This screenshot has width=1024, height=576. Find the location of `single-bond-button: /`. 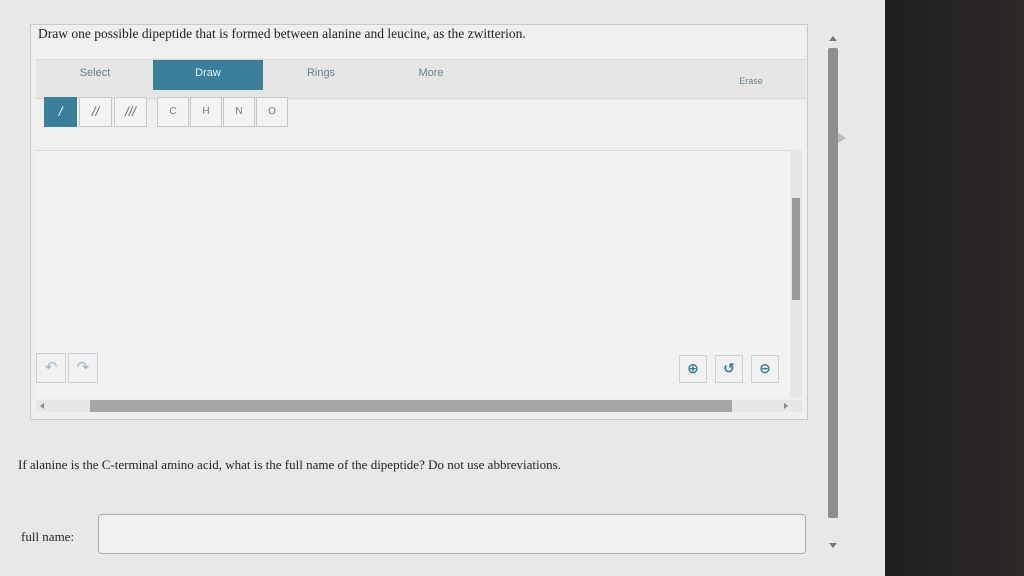

single-bond-button: / is located at coordinates (60, 112).